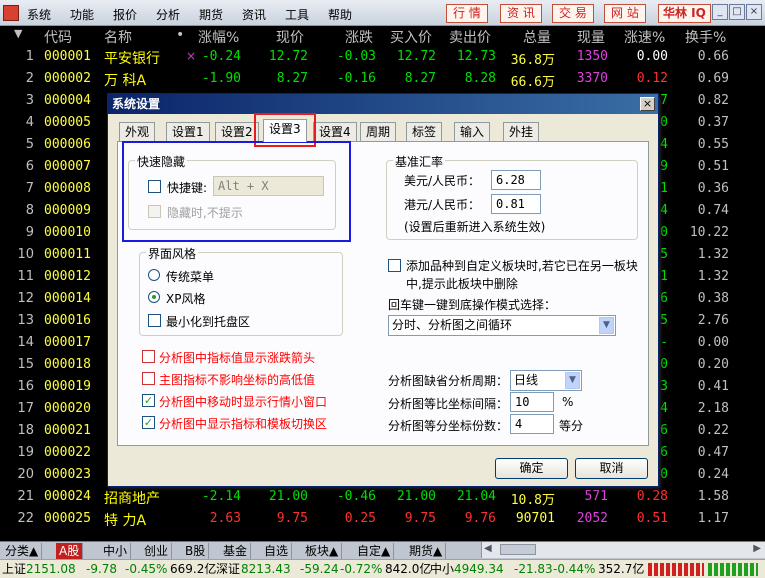 The height and width of the screenshot is (578, 765). What do you see at coordinates (132, 59) in the screenshot?
I see `row-name: 平安银行` at bounding box center [132, 59].